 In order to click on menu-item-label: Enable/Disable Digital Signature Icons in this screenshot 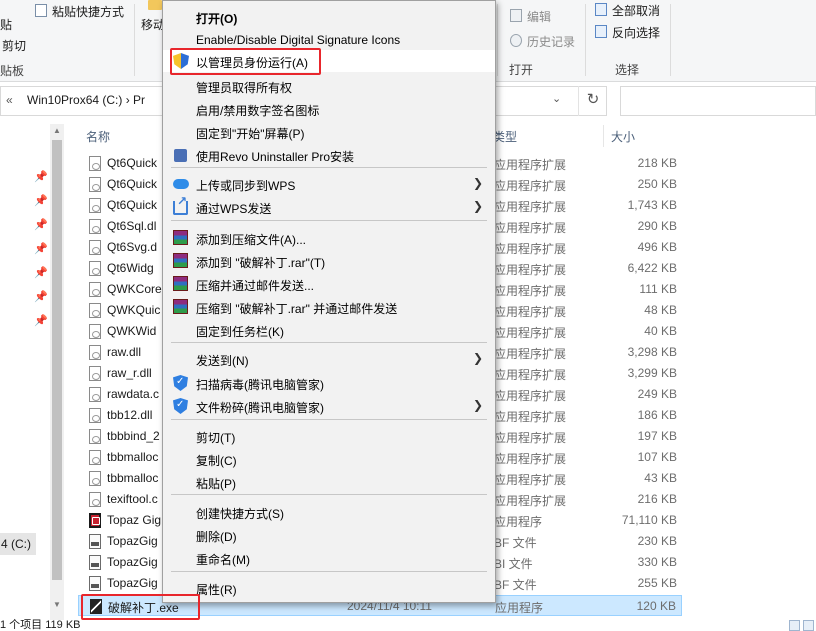, I will do `click(298, 40)`.